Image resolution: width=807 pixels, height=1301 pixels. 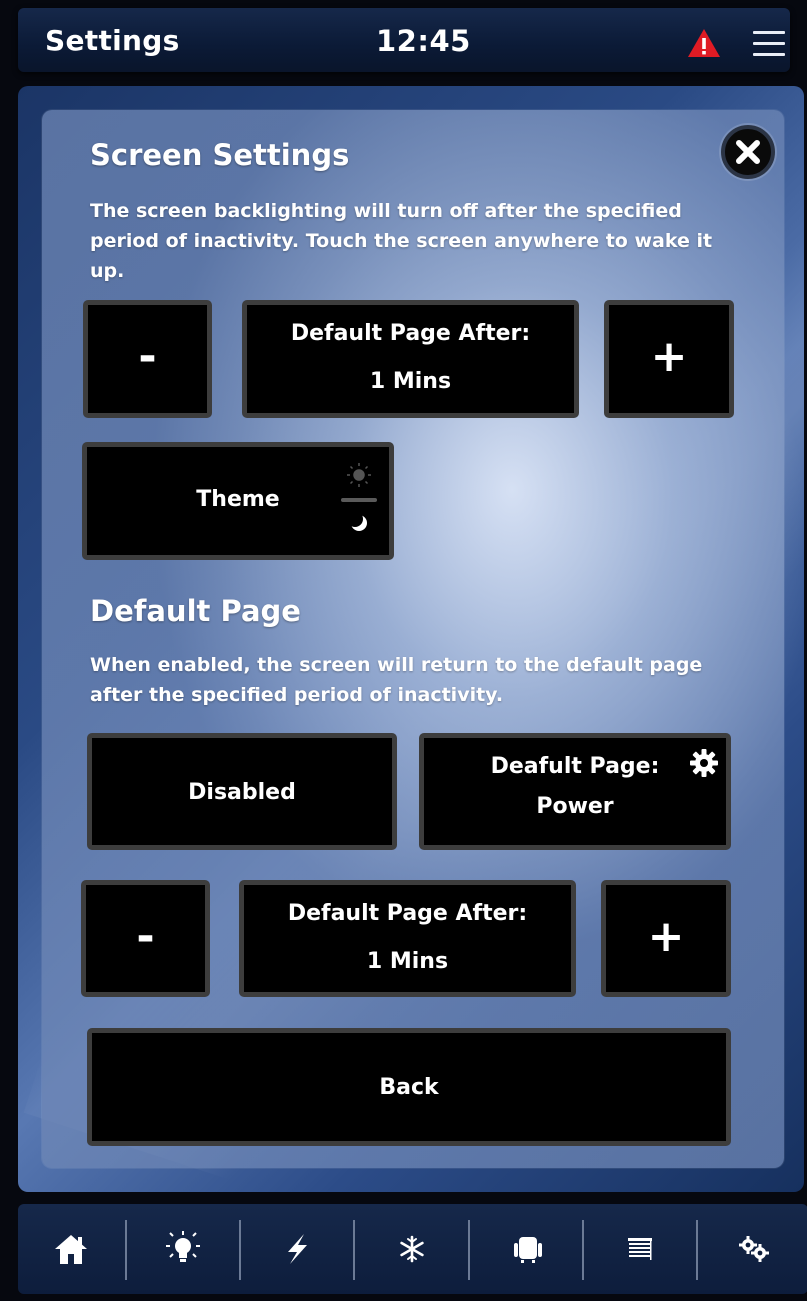 I want to click on screen-timeout-display: Default Page After: 1 Mins, so click(x=410, y=359).